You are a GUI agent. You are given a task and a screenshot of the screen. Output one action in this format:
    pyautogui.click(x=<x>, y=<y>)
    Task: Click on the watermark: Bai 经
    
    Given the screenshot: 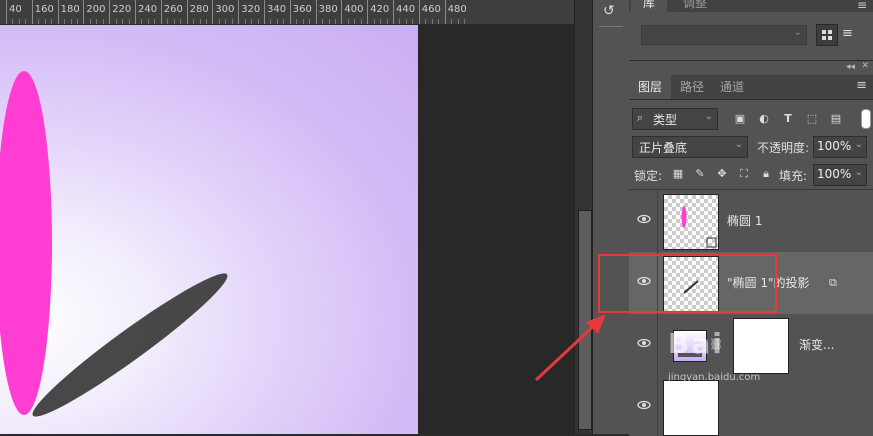 What is the action you would take?
    pyautogui.click(x=717, y=343)
    